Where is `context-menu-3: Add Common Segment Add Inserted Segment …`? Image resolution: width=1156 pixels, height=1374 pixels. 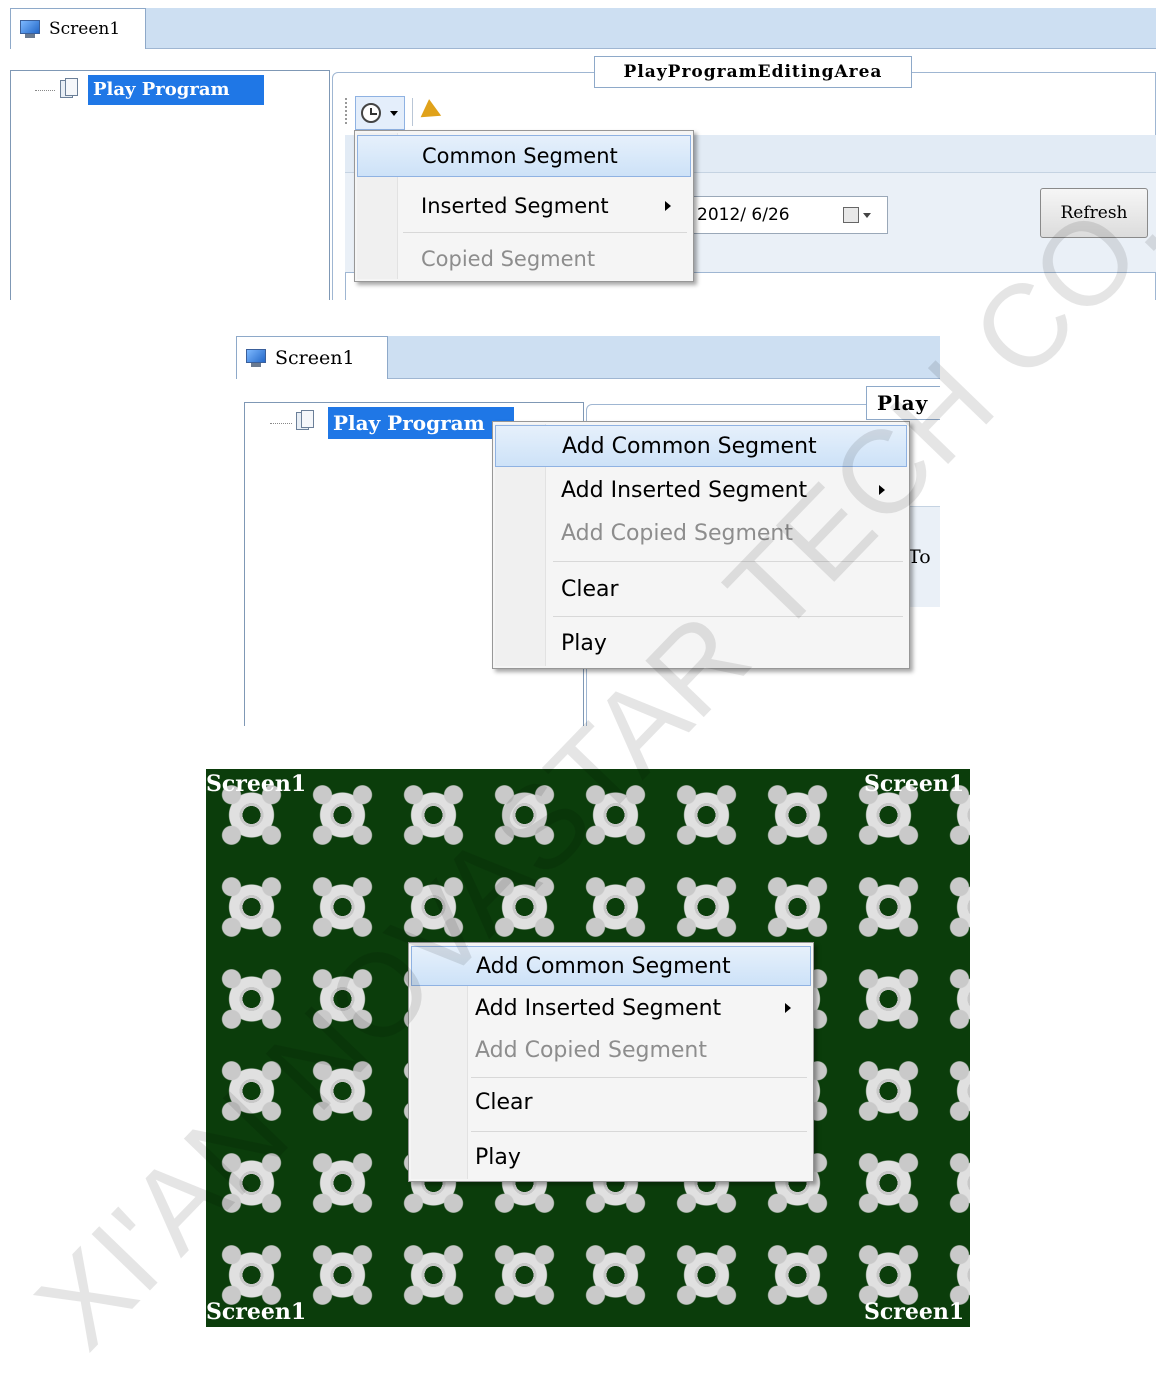 context-menu-3: Add Common Segment Add Inserted Segment … is located at coordinates (611, 1062).